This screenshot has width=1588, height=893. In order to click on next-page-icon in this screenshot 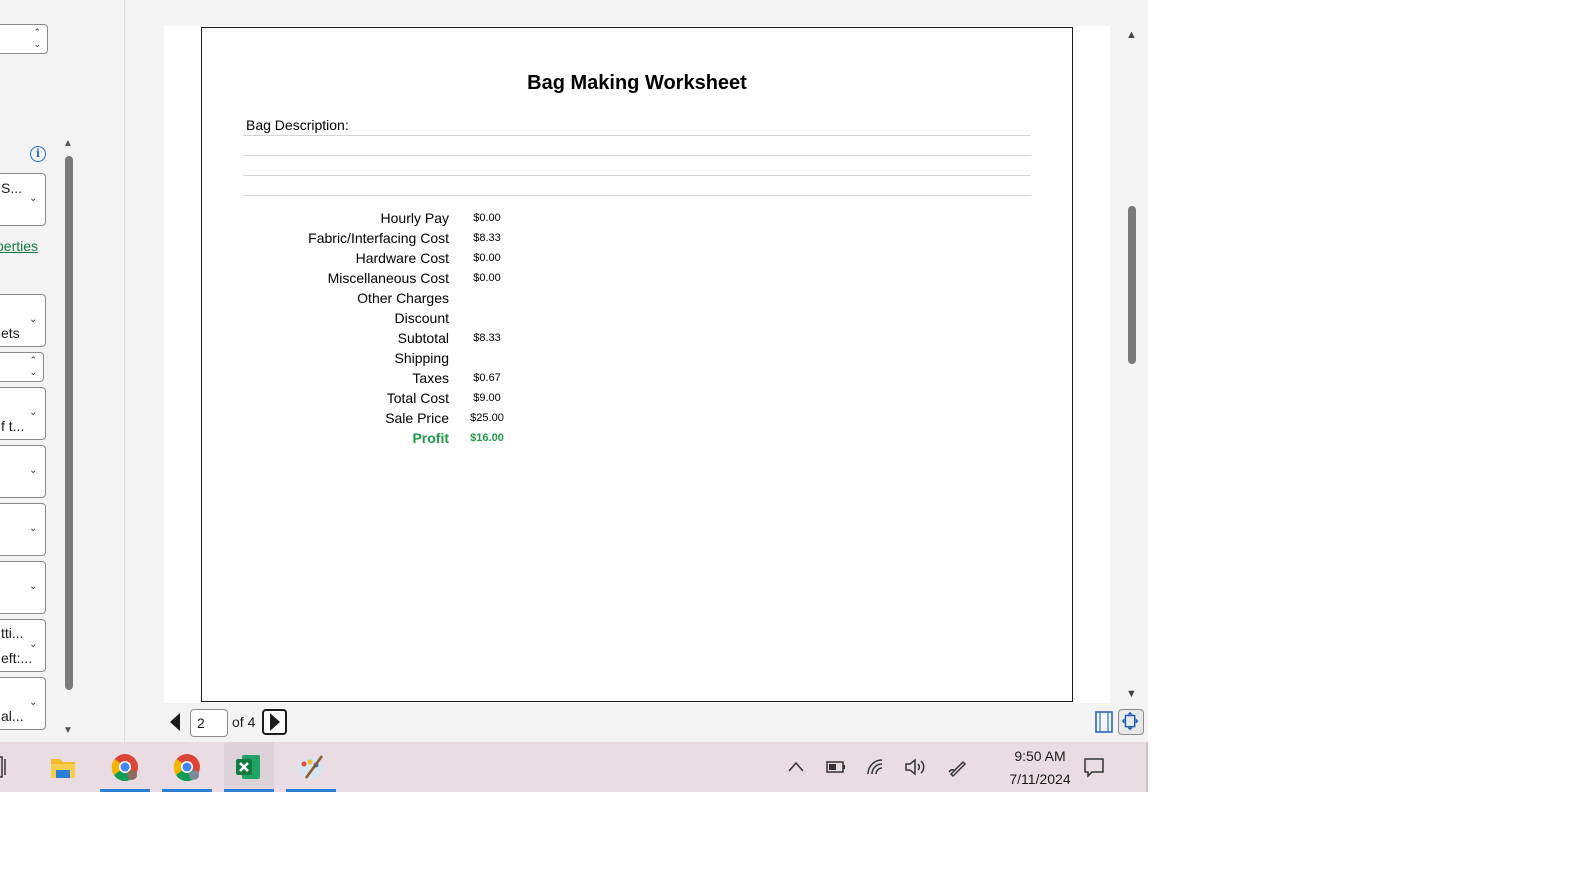, I will do `click(275, 722)`.